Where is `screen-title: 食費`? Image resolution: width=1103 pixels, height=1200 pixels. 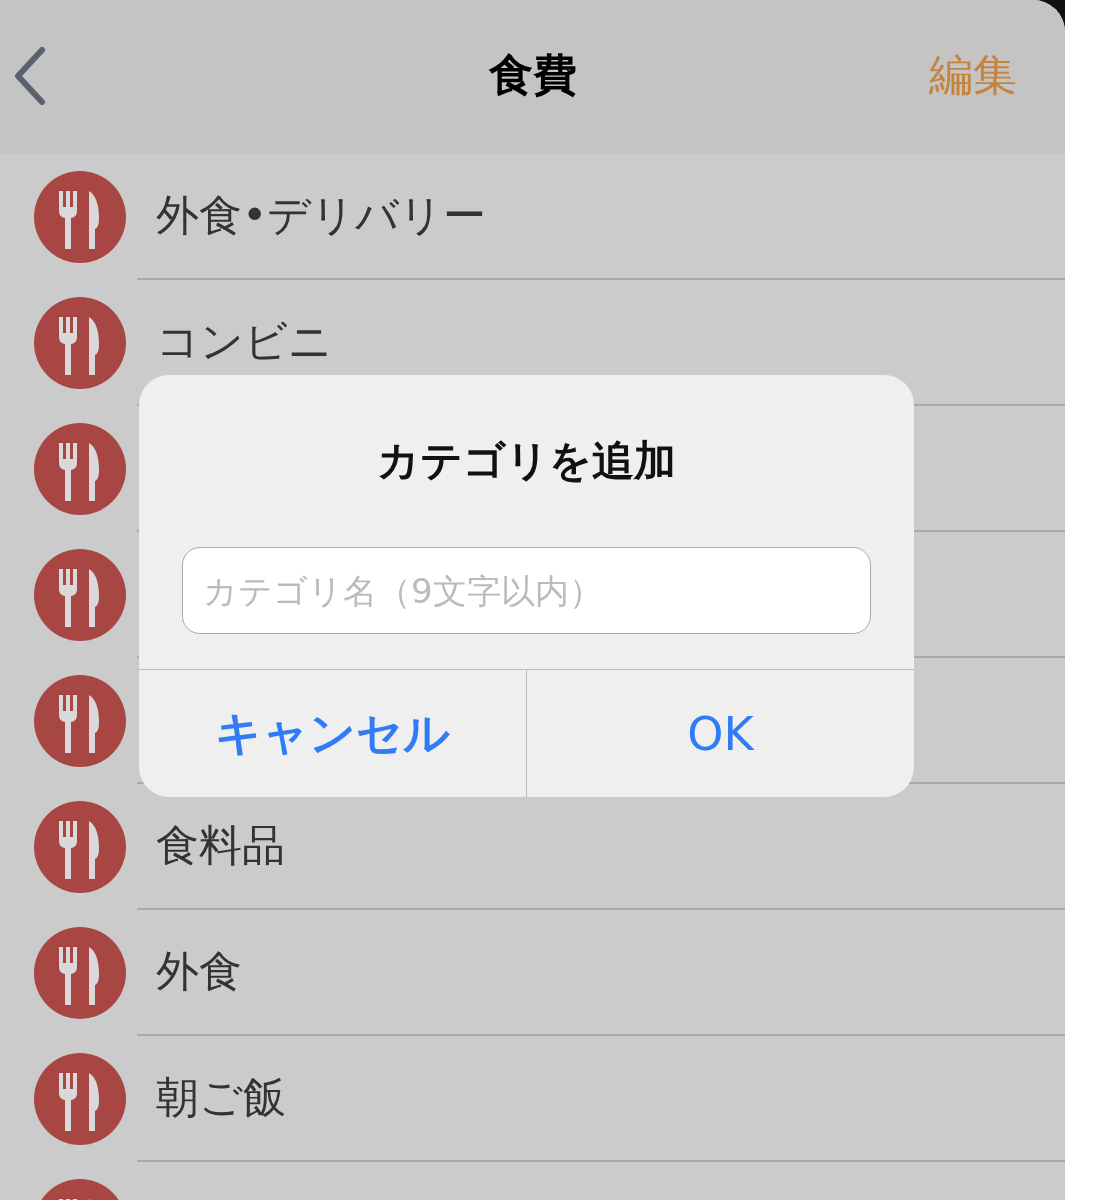
screen-title: 食費 is located at coordinates (532, 75).